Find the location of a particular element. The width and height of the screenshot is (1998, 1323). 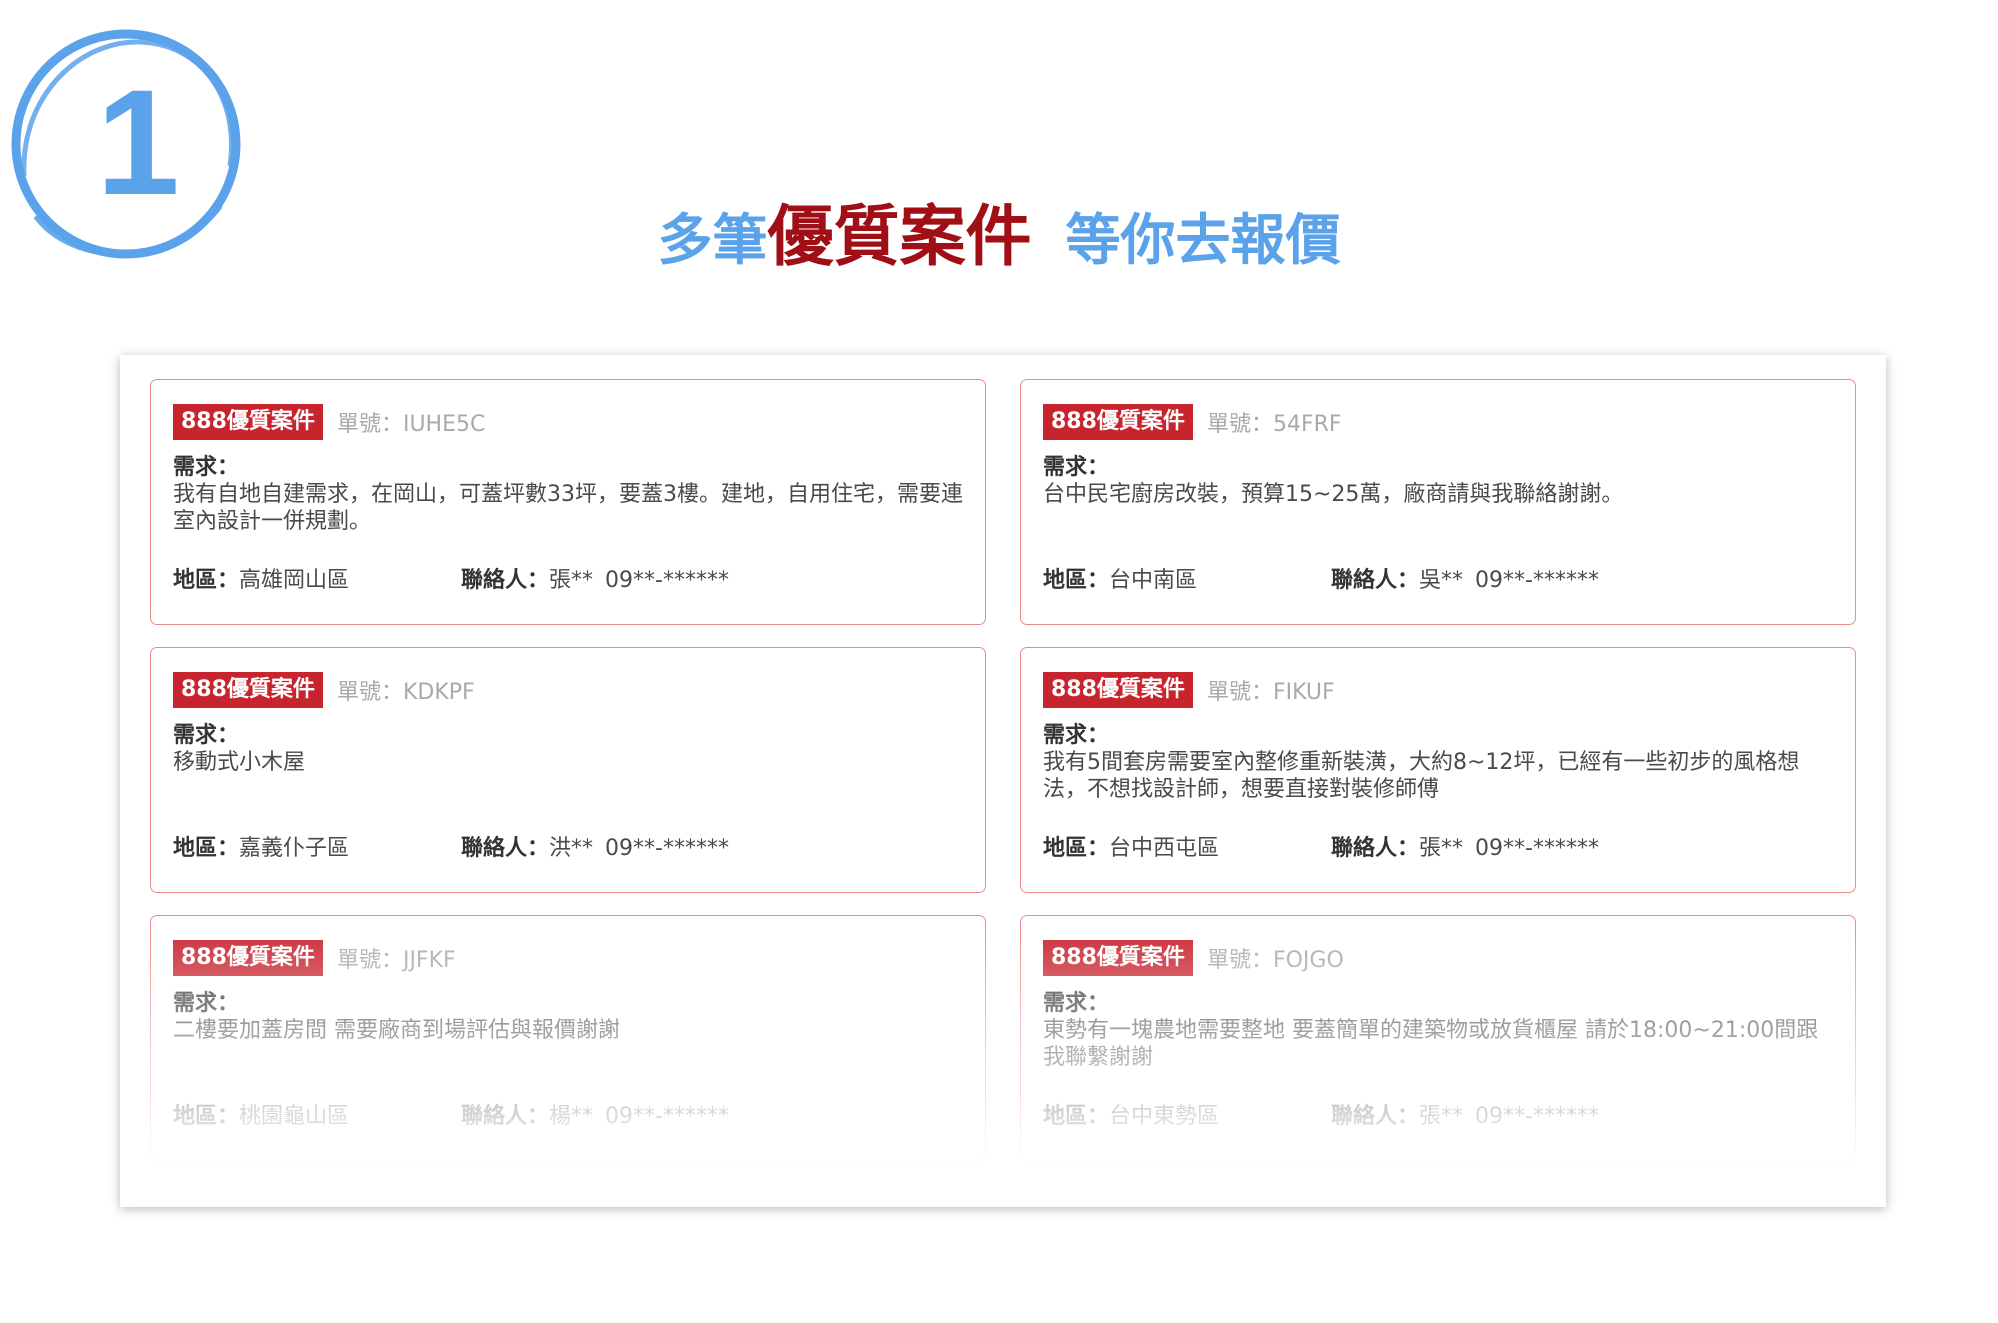

region: 地區：台中東勢區 is located at coordinates (1131, 1116).